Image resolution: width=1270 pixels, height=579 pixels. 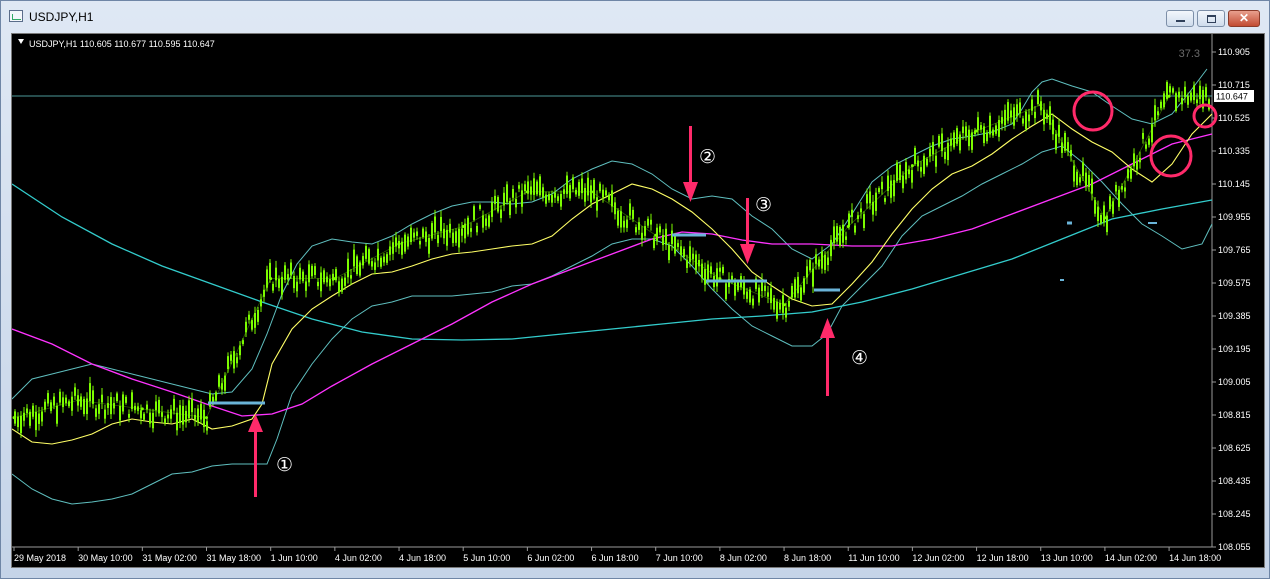 I want to click on close-icon: ✕, so click(x=1244, y=18).